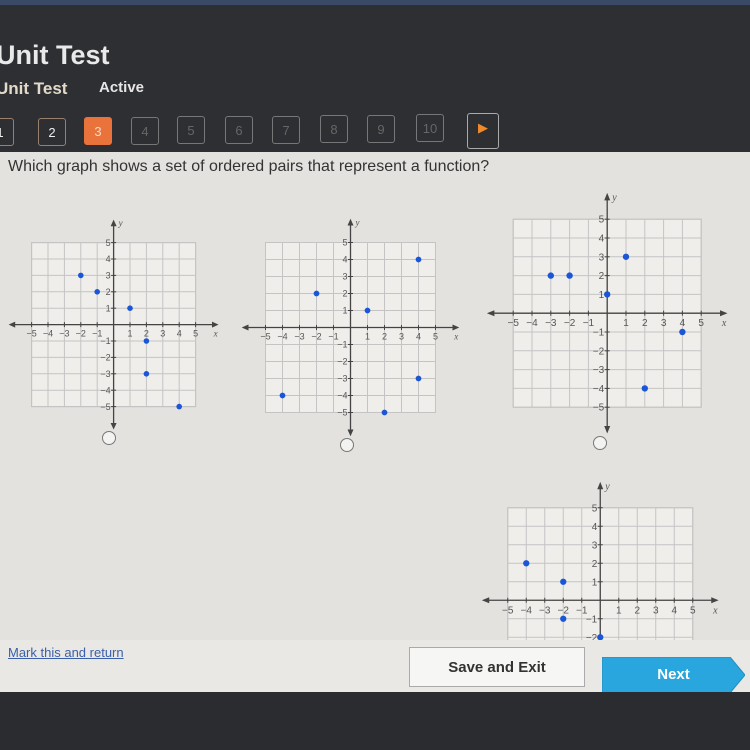 Image resolution: width=750 pixels, height=750 pixels. I want to click on question-button-1: 1, so click(7, 132).